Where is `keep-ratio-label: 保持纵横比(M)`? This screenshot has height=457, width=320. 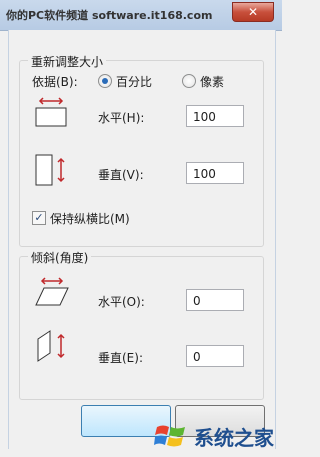 keep-ratio-label: 保持纵横比(M) is located at coordinates (90, 218).